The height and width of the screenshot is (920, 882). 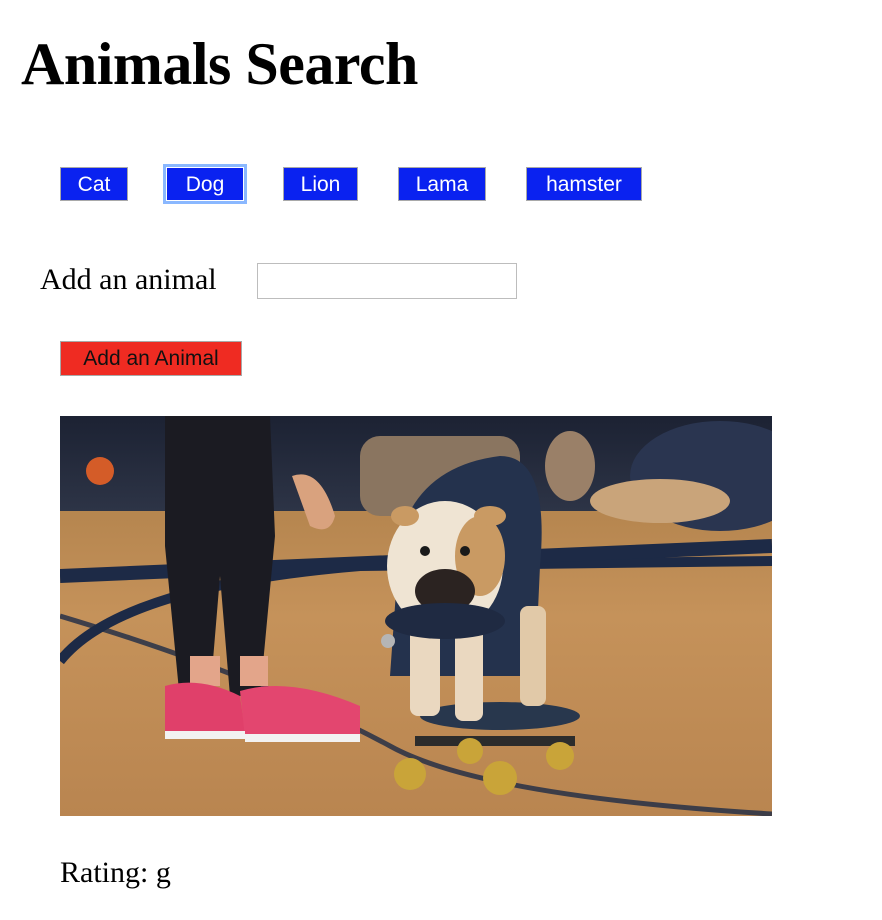 What do you see at coordinates (104, 872) in the screenshot?
I see `rating-label: Rating:` at bounding box center [104, 872].